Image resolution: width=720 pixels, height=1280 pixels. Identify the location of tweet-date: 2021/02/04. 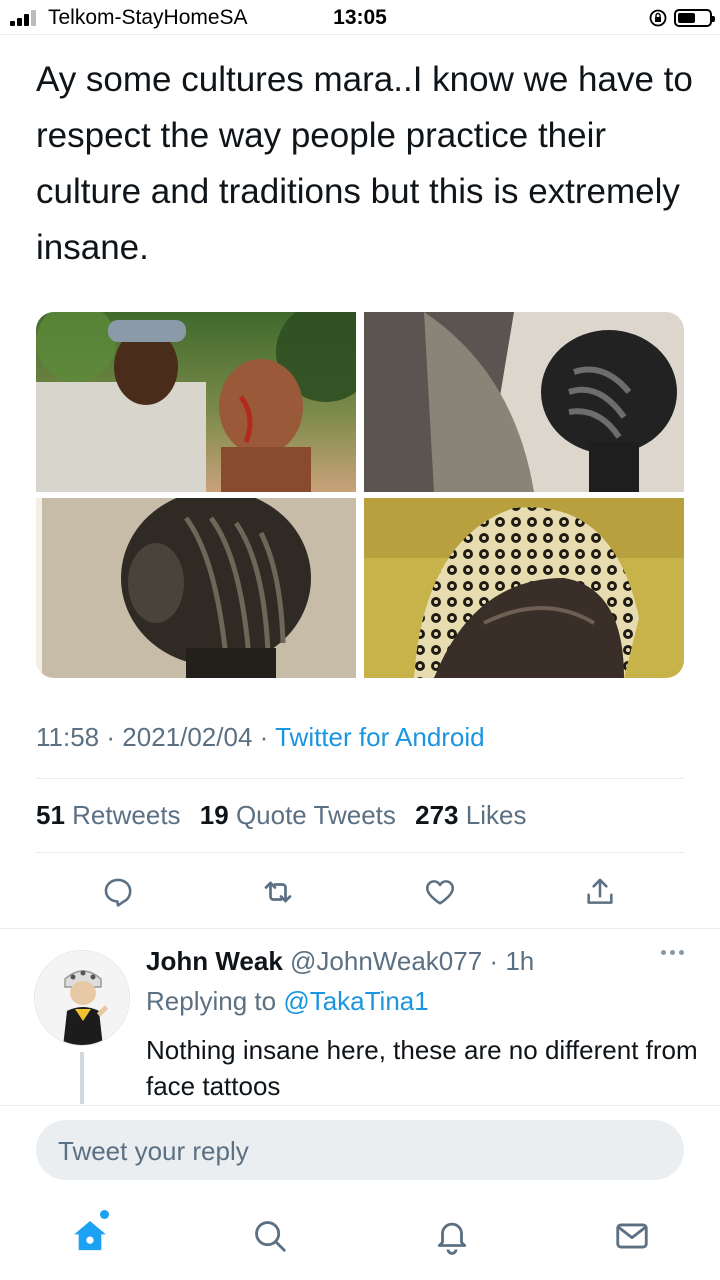
(187, 737).